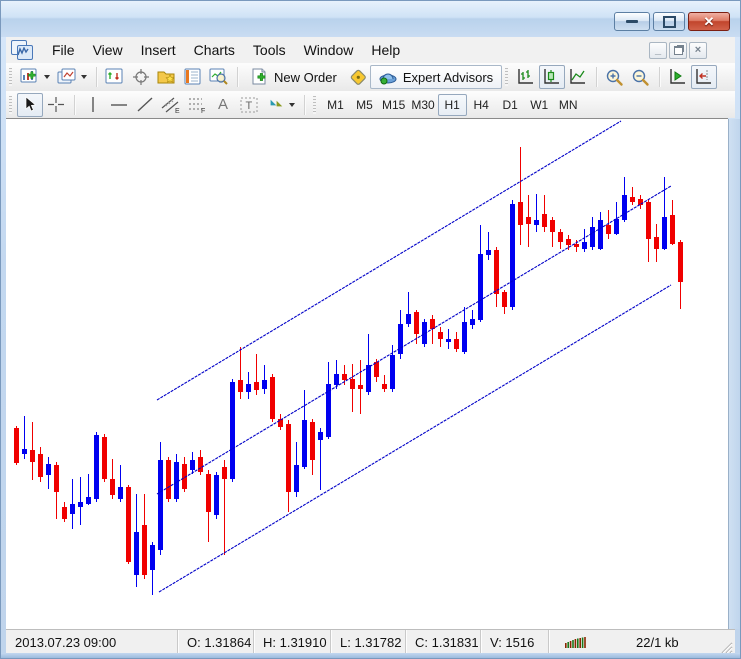 This screenshot has height=659, width=741. What do you see at coordinates (214, 50) in the screenshot?
I see `menu-charts: Charts` at bounding box center [214, 50].